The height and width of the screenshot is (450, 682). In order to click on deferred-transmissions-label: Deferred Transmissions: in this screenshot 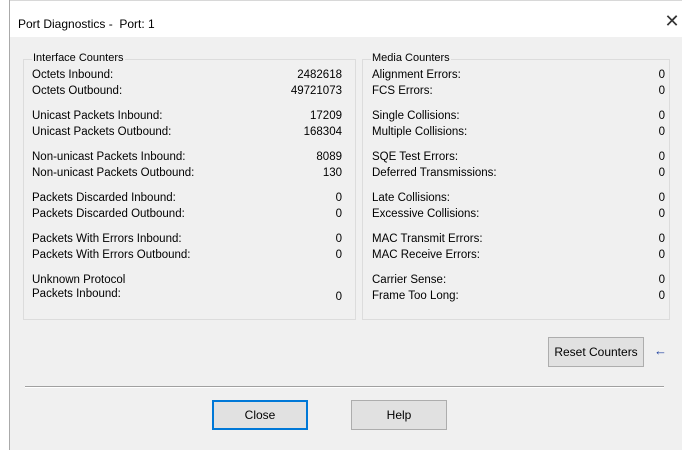, I will do `click(434, 173)`.